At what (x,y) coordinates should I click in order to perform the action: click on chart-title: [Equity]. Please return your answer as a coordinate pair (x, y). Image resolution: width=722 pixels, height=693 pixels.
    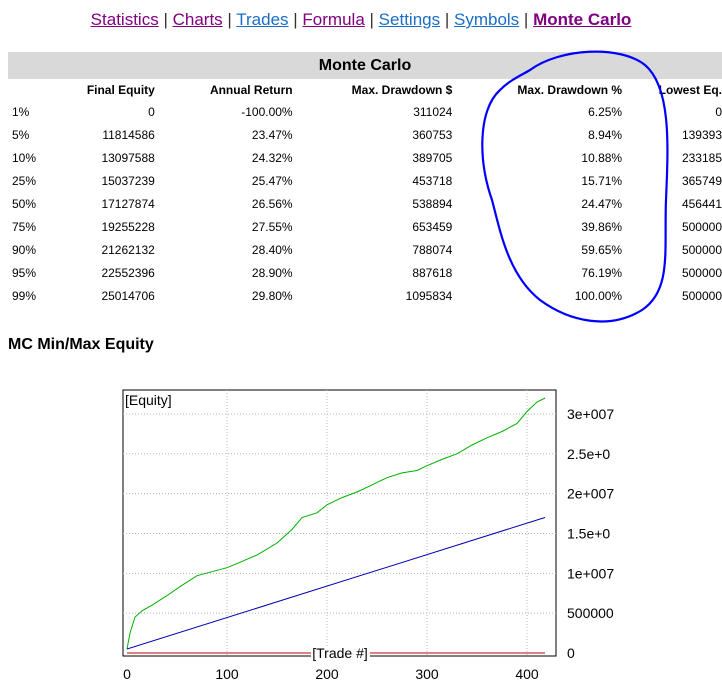
    Looking at the image, I should click on (148, 400).